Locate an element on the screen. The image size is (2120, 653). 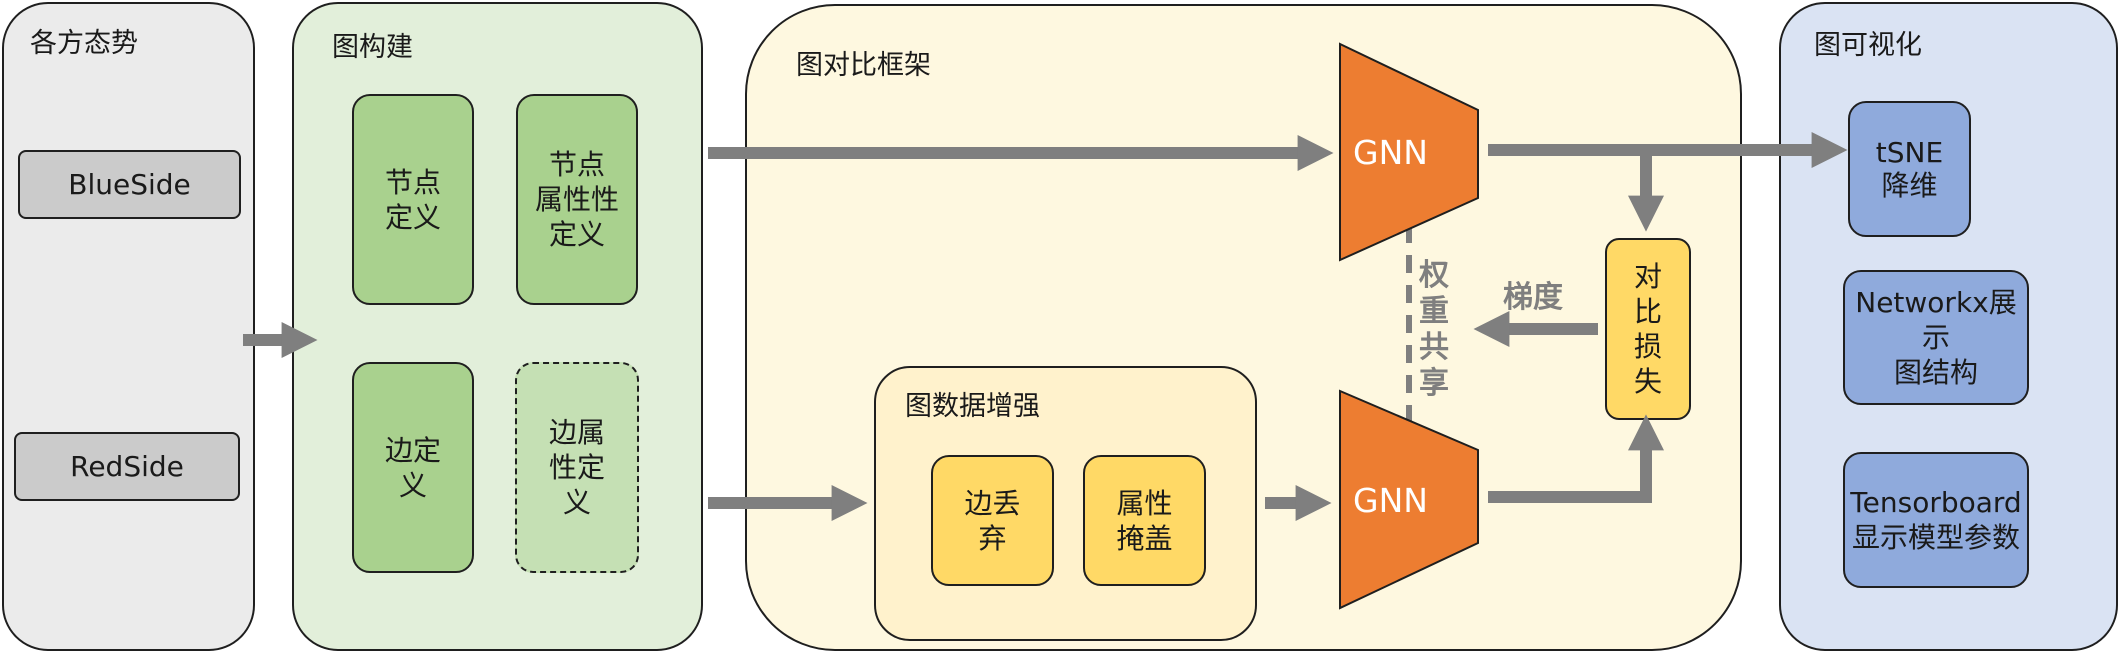
gnn-top-label: GNN is located at coordinates (1390, 152).